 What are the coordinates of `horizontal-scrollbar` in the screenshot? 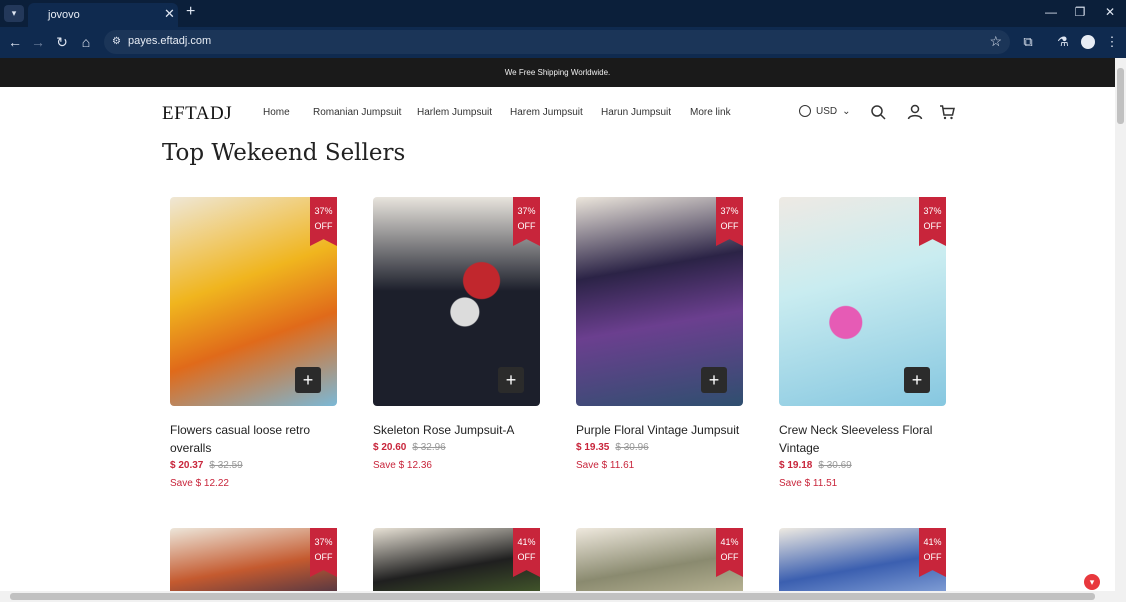 It's located at (563, 596).